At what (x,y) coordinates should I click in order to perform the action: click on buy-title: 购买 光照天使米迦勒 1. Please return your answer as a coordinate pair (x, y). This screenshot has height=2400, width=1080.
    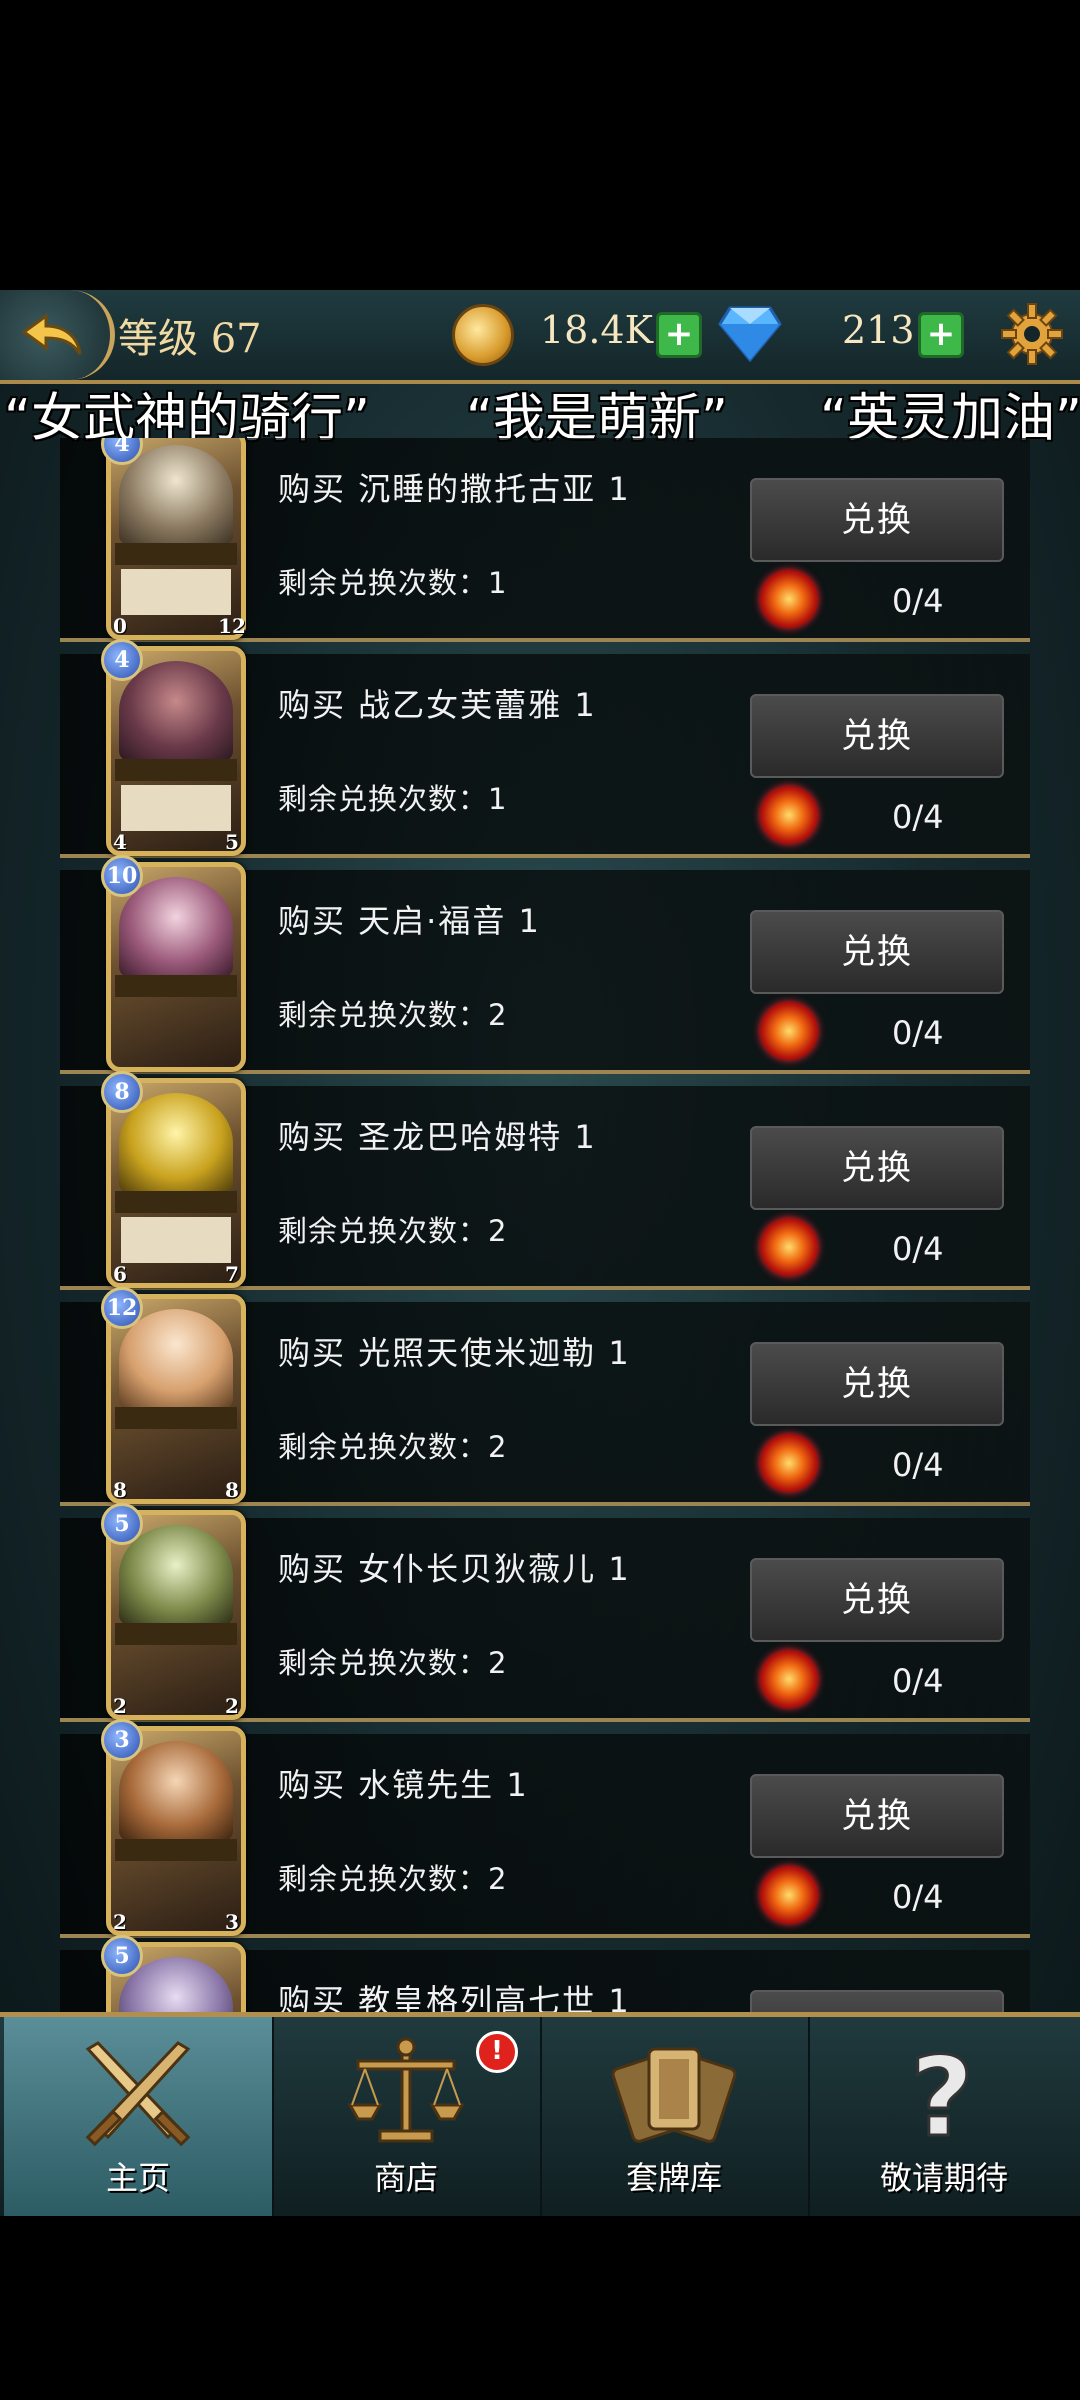
    Looking at the image, I should click on (454, 1353).